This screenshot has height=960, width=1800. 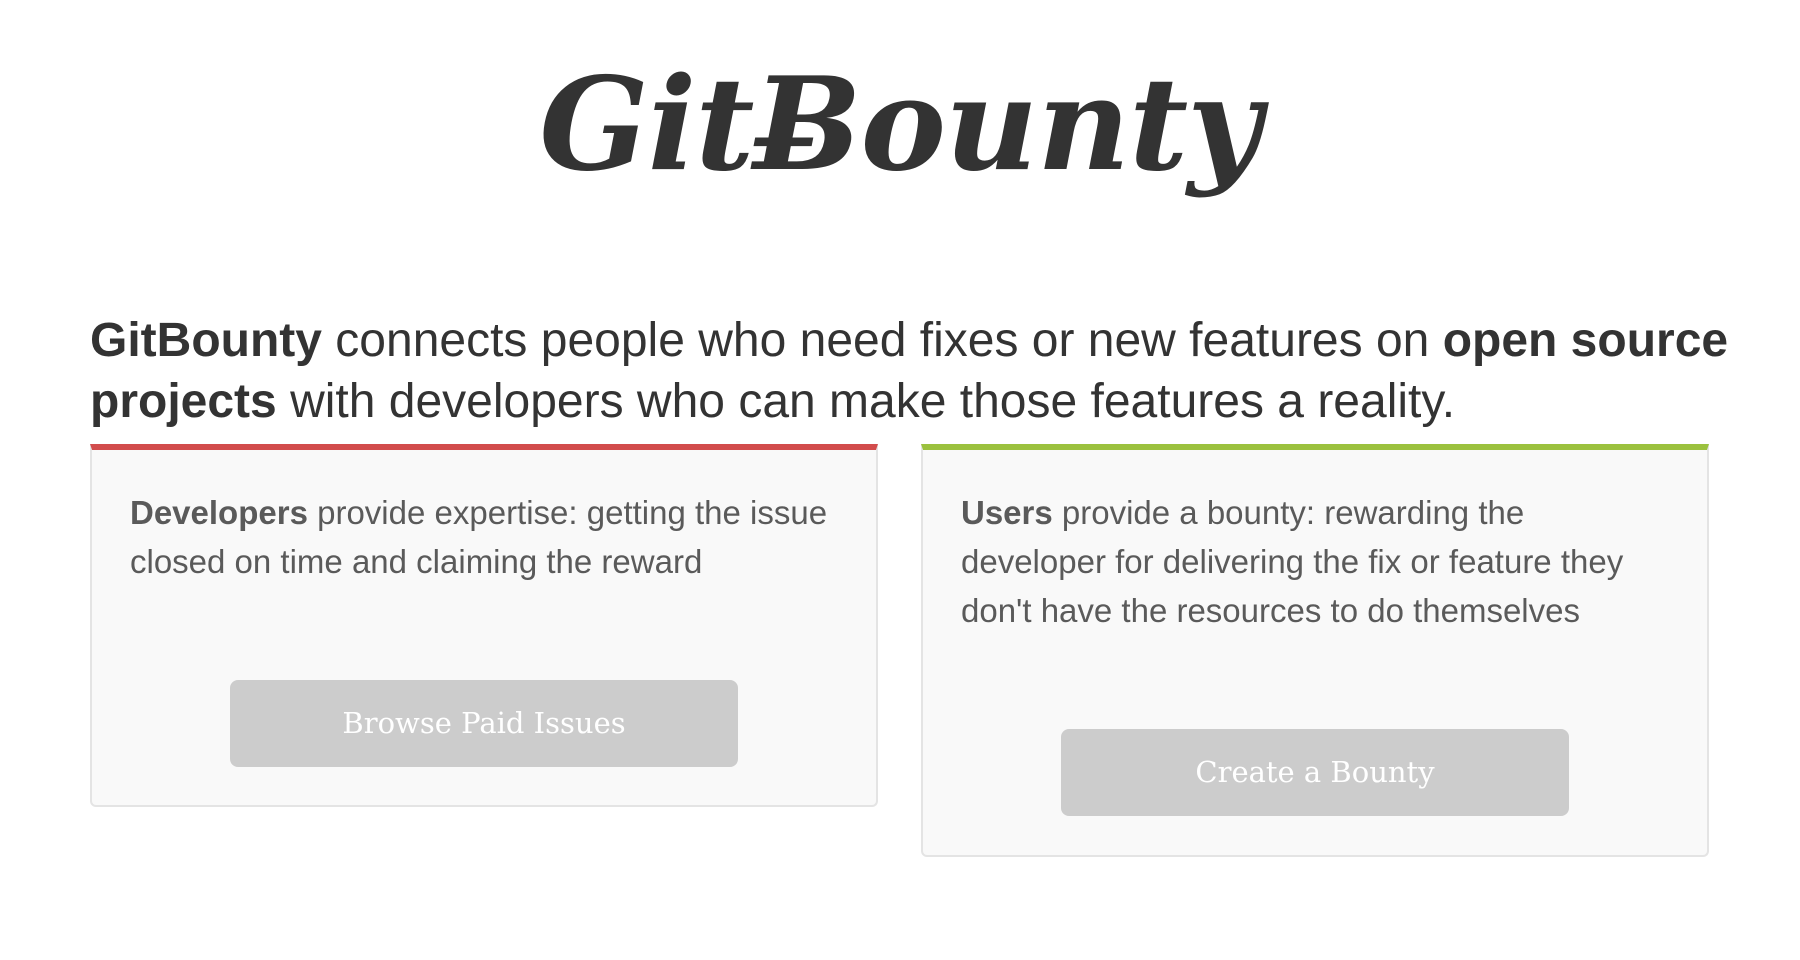 What do you see at coordinates (206, 340) in the screenshot?
I see `intro-brand: GitBounty` at bounding box center [206, 340].